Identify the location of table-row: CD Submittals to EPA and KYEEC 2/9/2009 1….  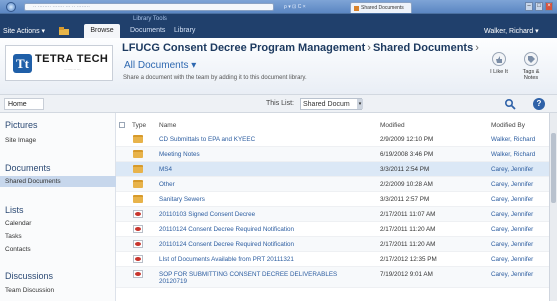
(336, 139).